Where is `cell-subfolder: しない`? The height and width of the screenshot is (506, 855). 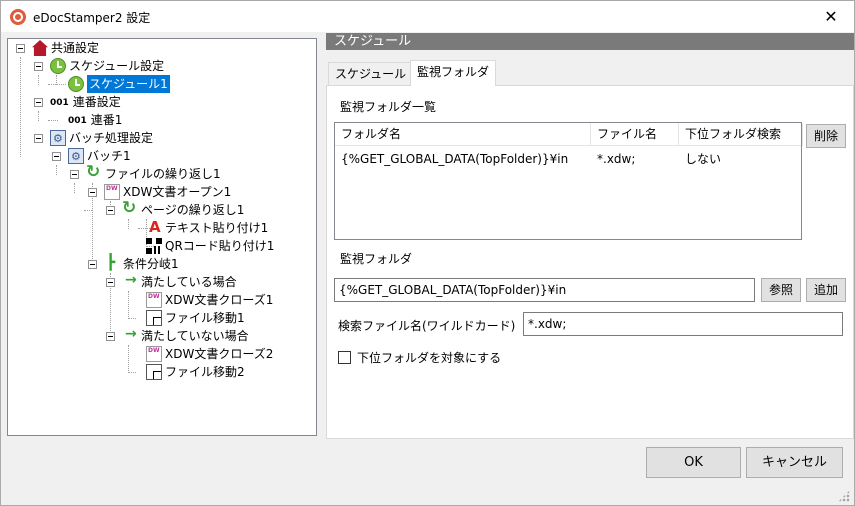 cell-subfolder: しない is located at coordinates (703, 159).